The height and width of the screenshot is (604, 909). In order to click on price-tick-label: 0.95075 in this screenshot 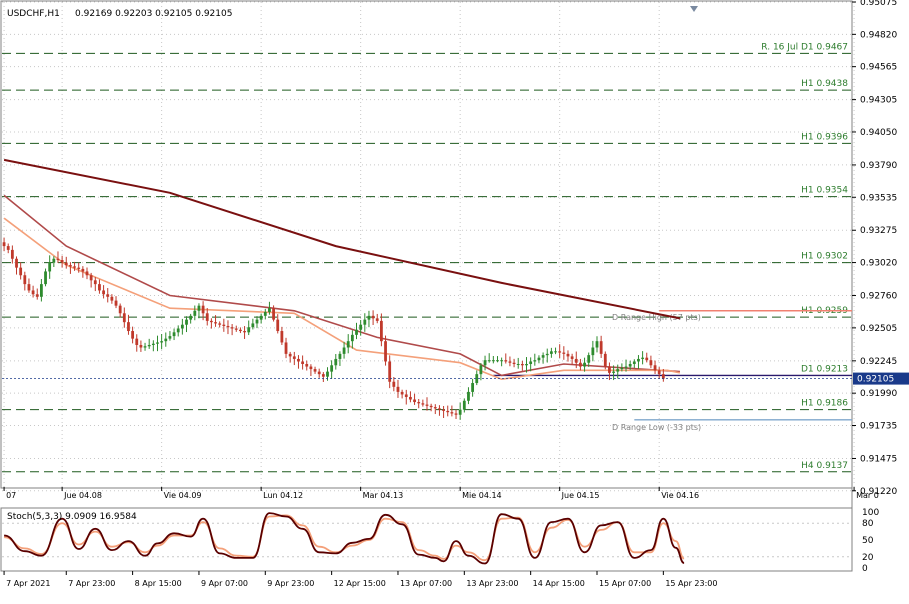, I will do `click(878, 4)`.